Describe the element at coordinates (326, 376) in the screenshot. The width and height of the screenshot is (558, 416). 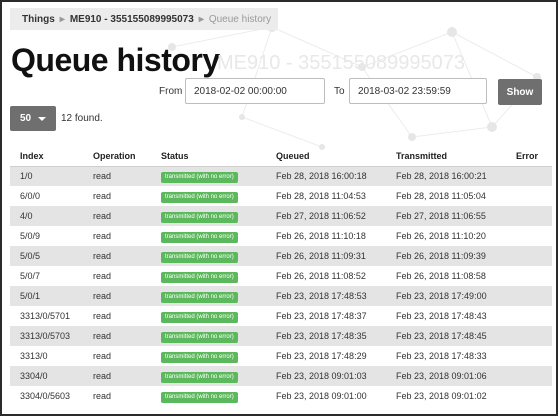
I see `cell-queued: Feb 23, 2018 09:01:03` at that location.